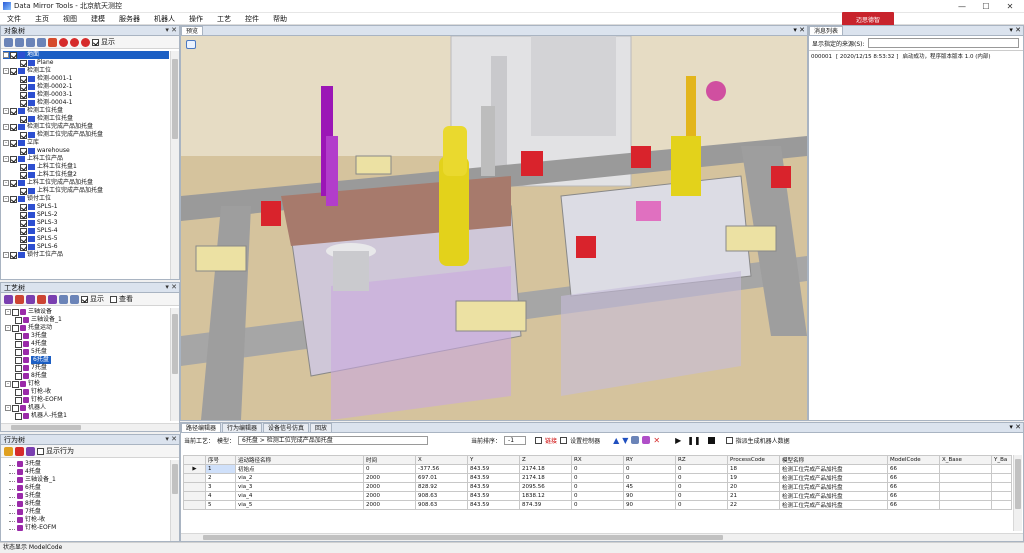  Describe the element at coordinates (86, 71) in the screenshot. I see `object-tree-item: - 检测工位` at that location.